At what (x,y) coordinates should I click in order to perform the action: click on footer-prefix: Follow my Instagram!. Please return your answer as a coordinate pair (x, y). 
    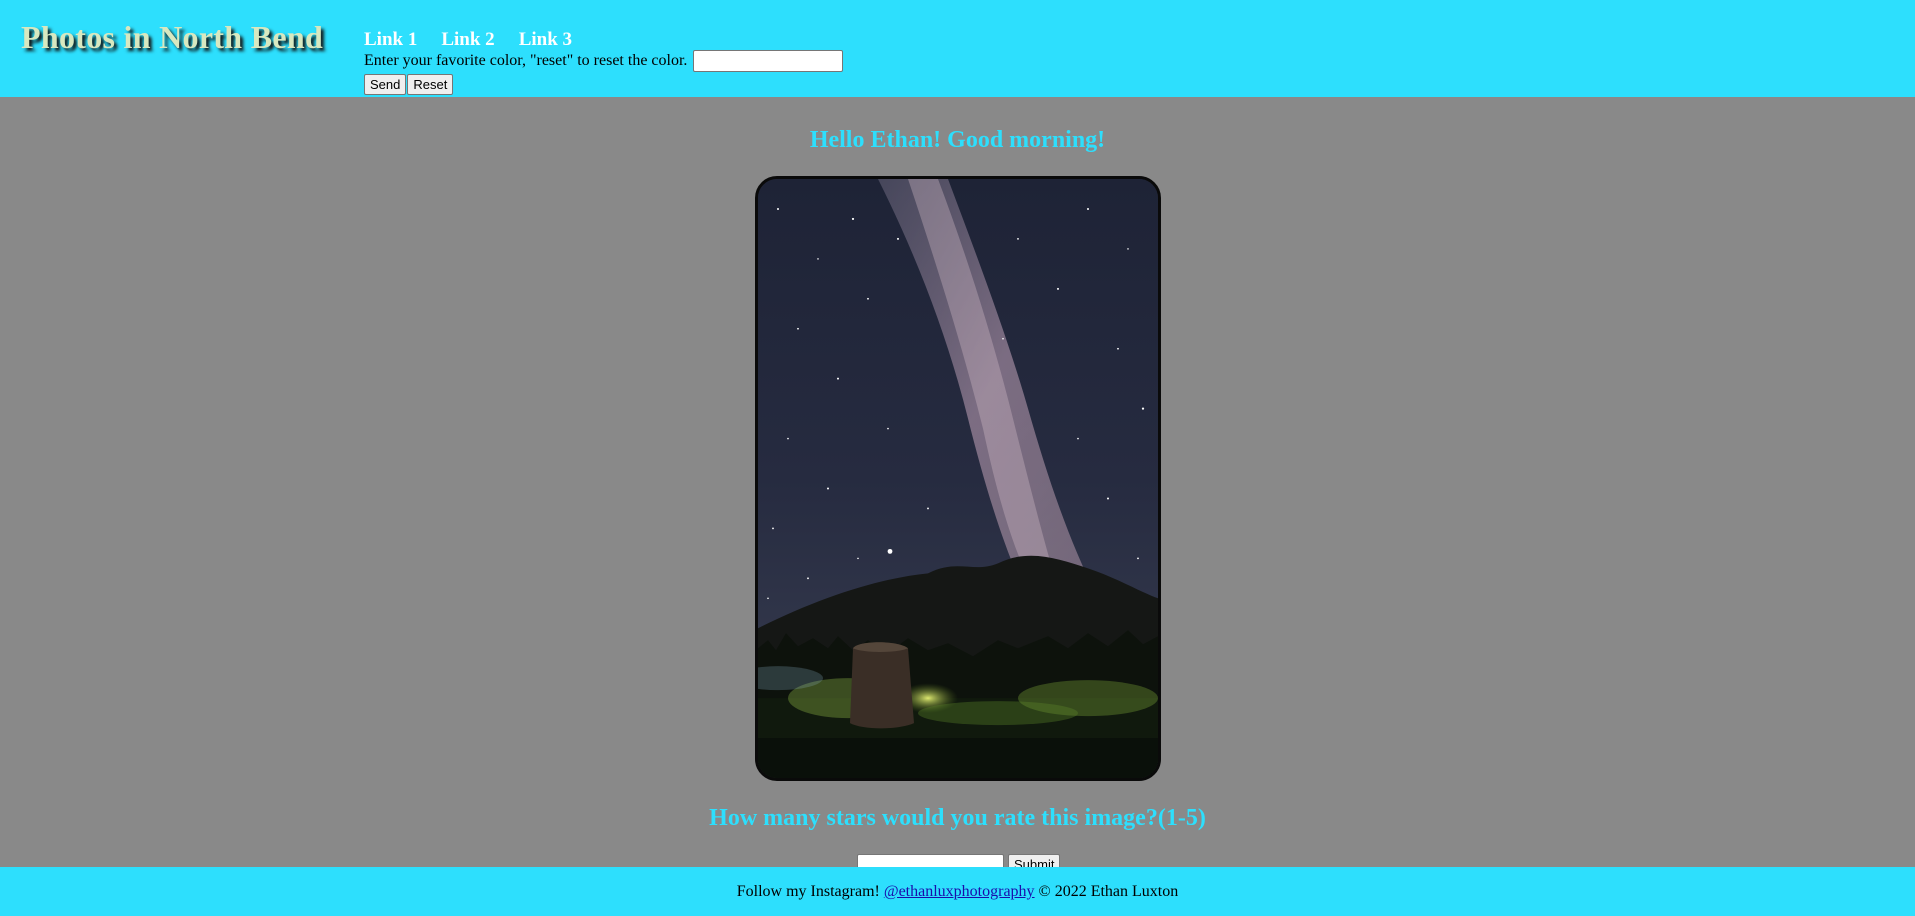
    Looking at the image, I should click on (808, 891).